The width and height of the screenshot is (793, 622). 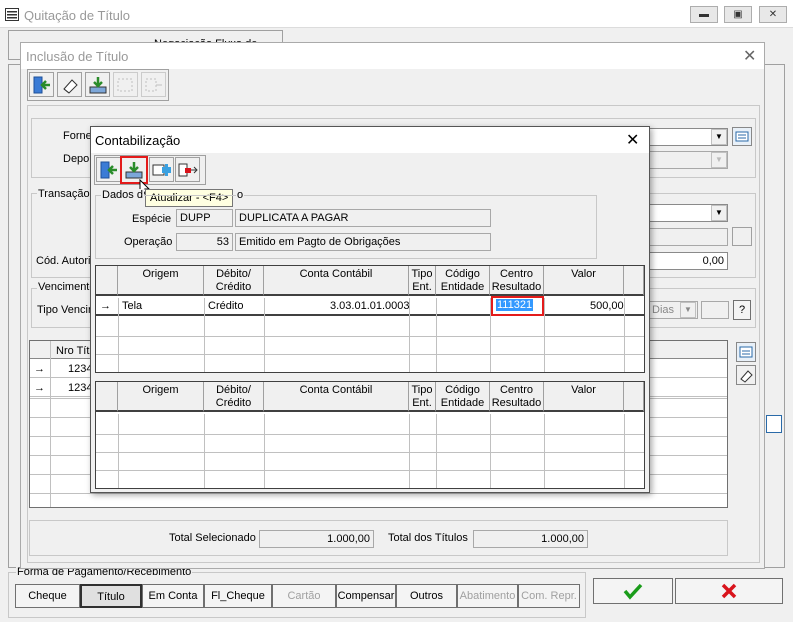 What do you see at coordinates (742, 310) in the screenshot?
I see `help-button: ?` at bounding box center [742, 310].